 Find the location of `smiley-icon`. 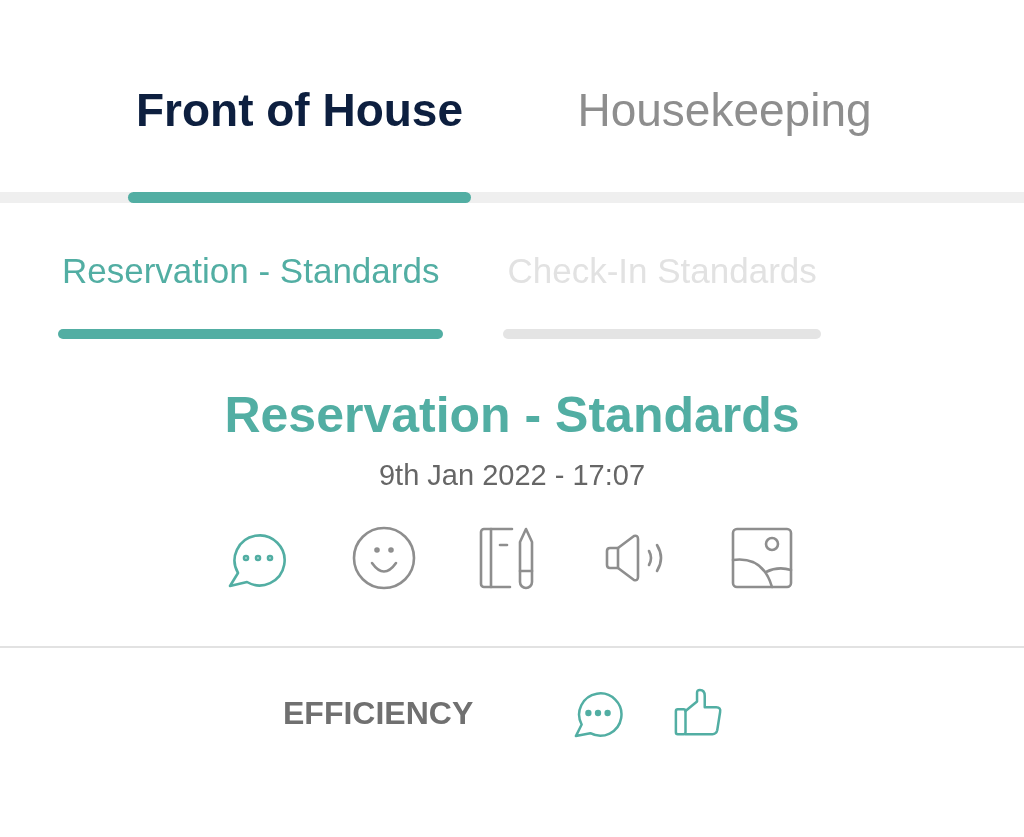

smiley-icon is located at coordinates (384, 558).